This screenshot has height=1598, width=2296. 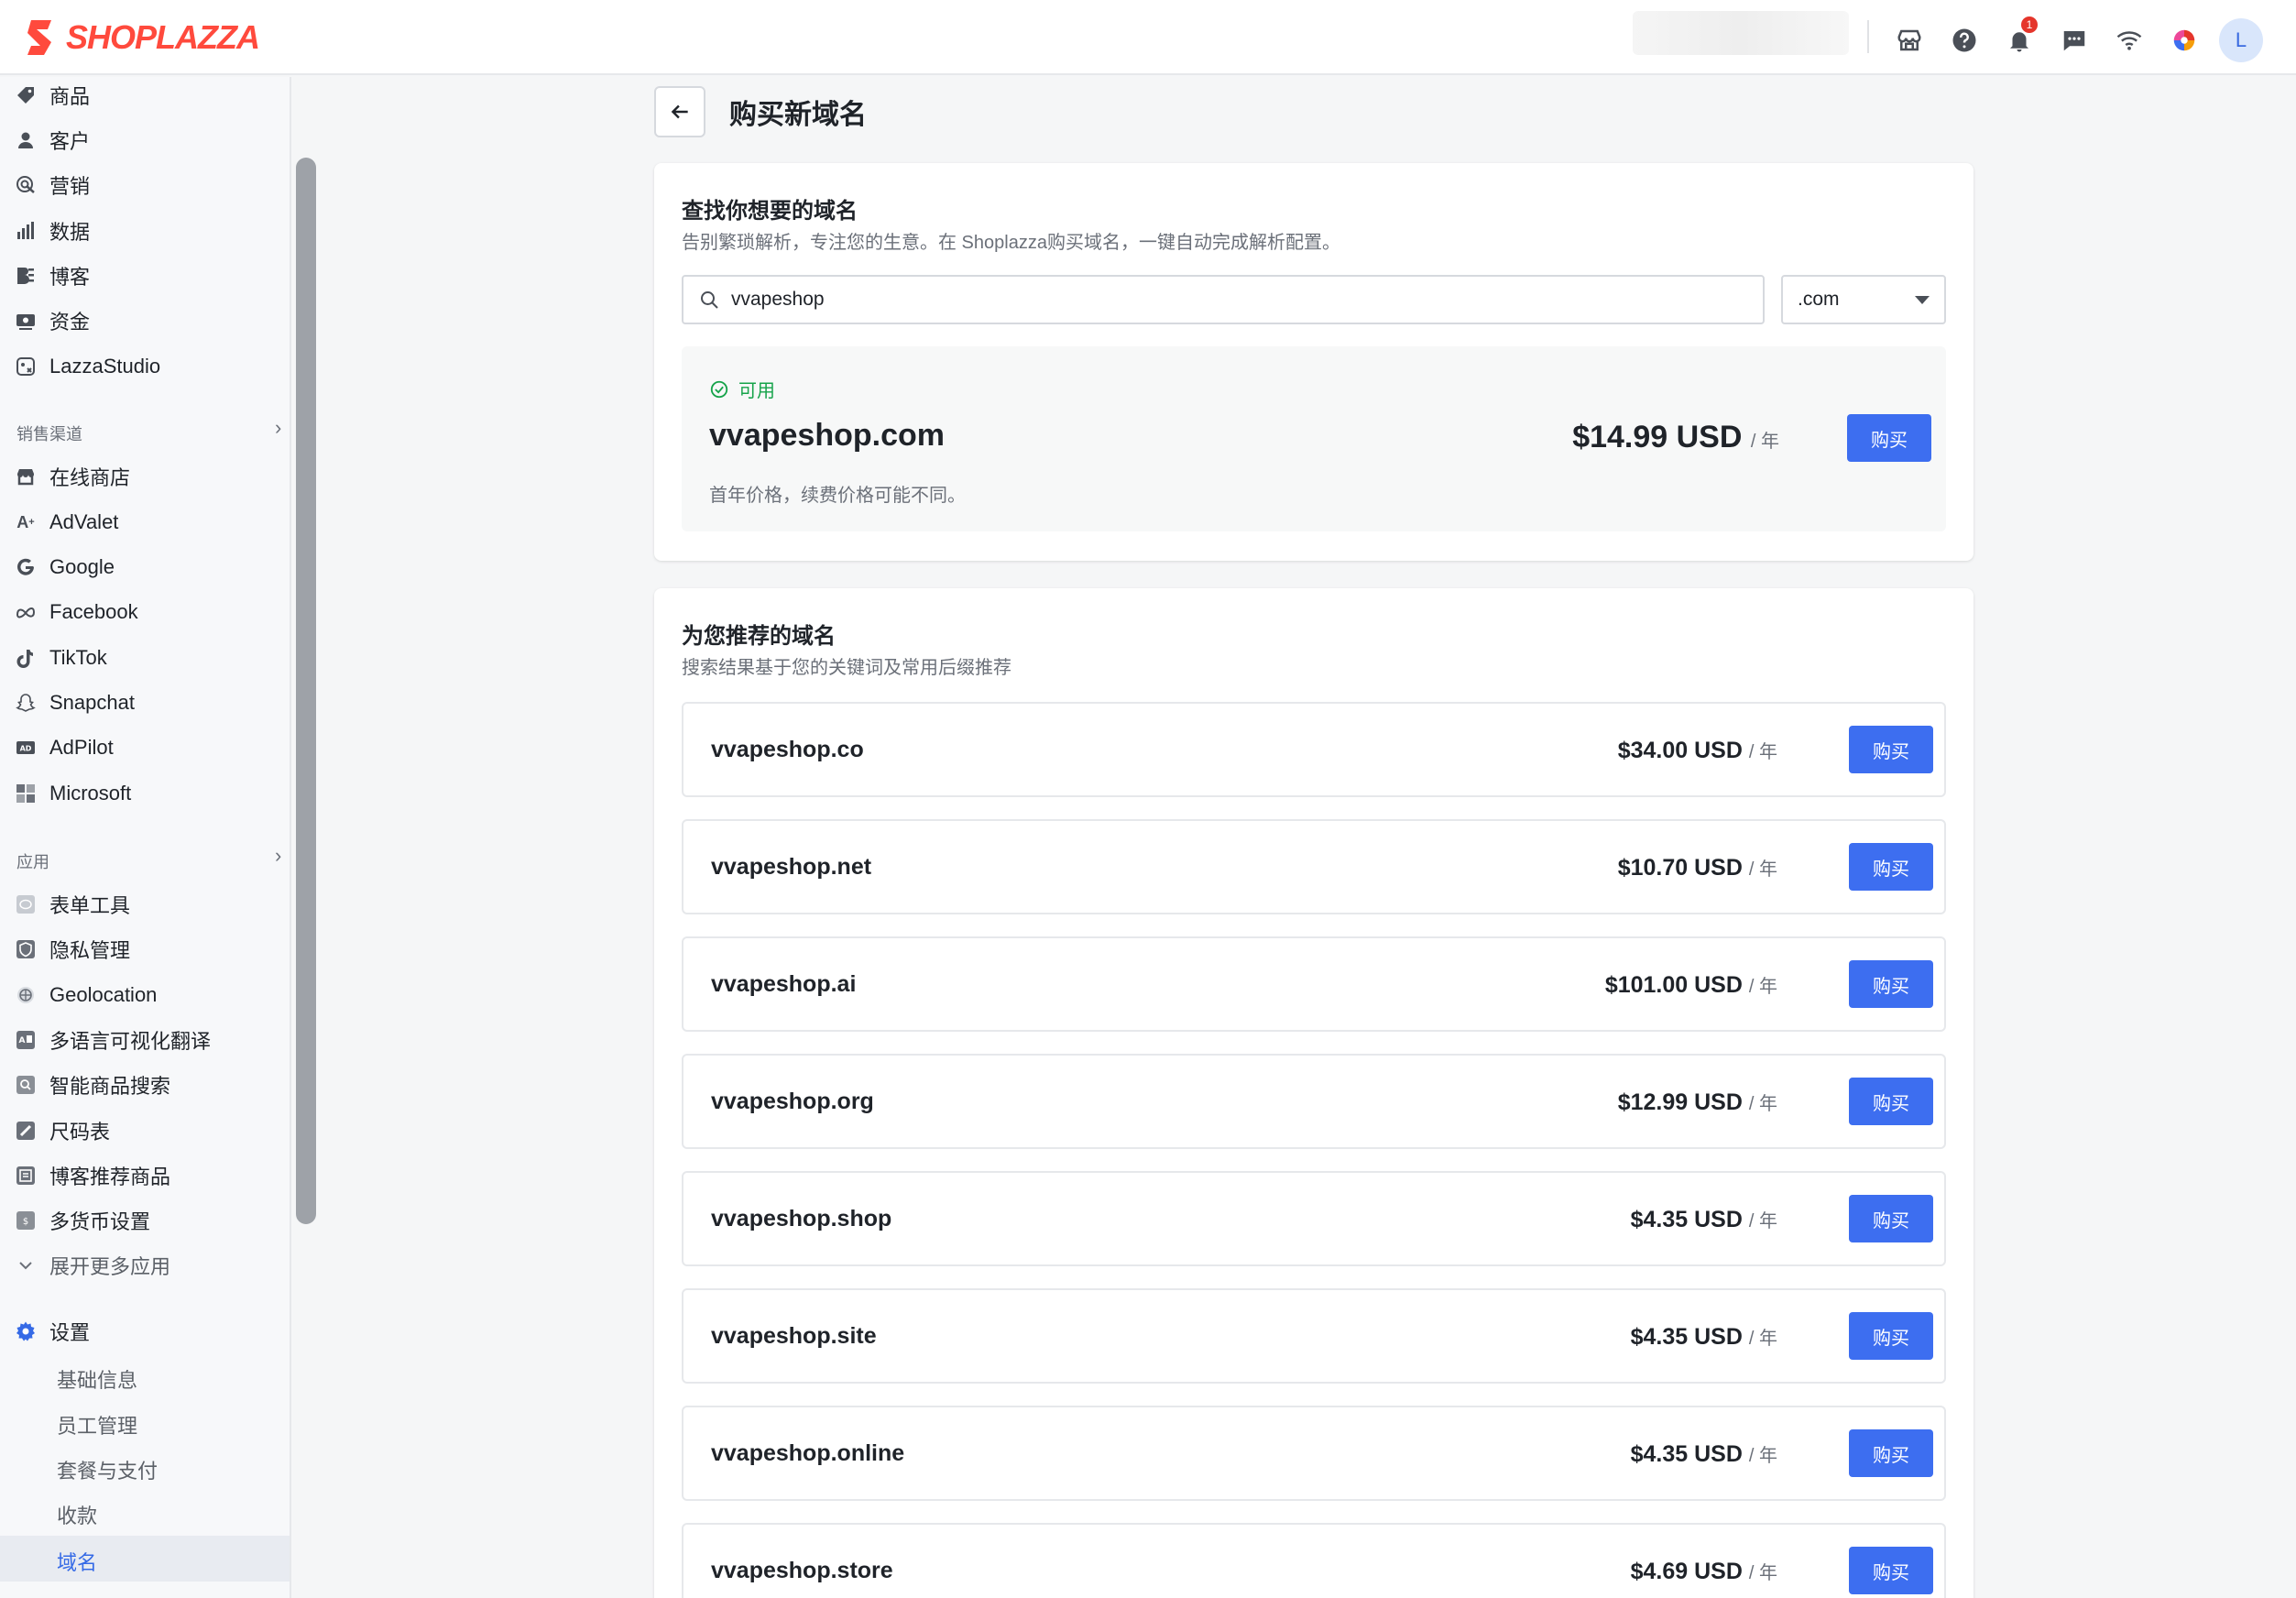 What do you see at coordinates (1965, 40) in the screenshot?
I see `help-icon` at bounding box center [1965, 40].